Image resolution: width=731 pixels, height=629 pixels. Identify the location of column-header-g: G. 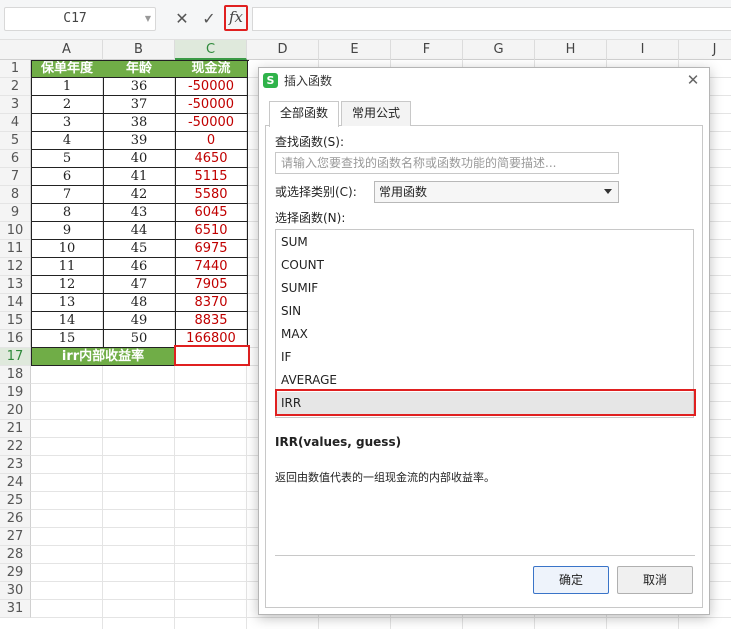
(499, 50).